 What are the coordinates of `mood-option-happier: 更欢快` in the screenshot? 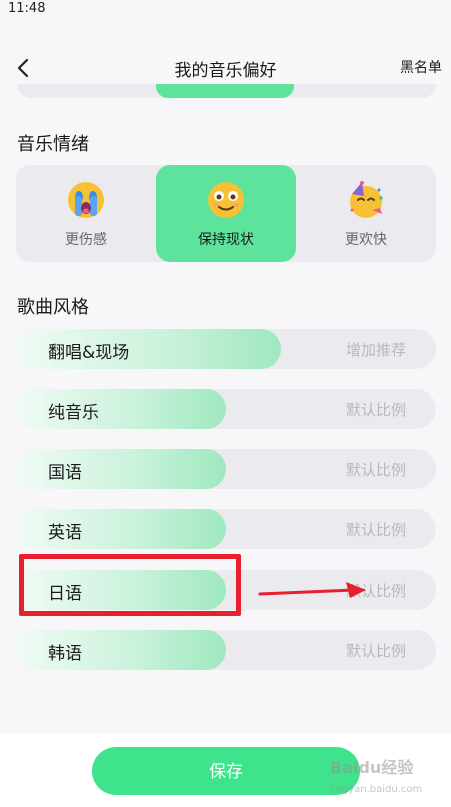 It's located at (366, 213).